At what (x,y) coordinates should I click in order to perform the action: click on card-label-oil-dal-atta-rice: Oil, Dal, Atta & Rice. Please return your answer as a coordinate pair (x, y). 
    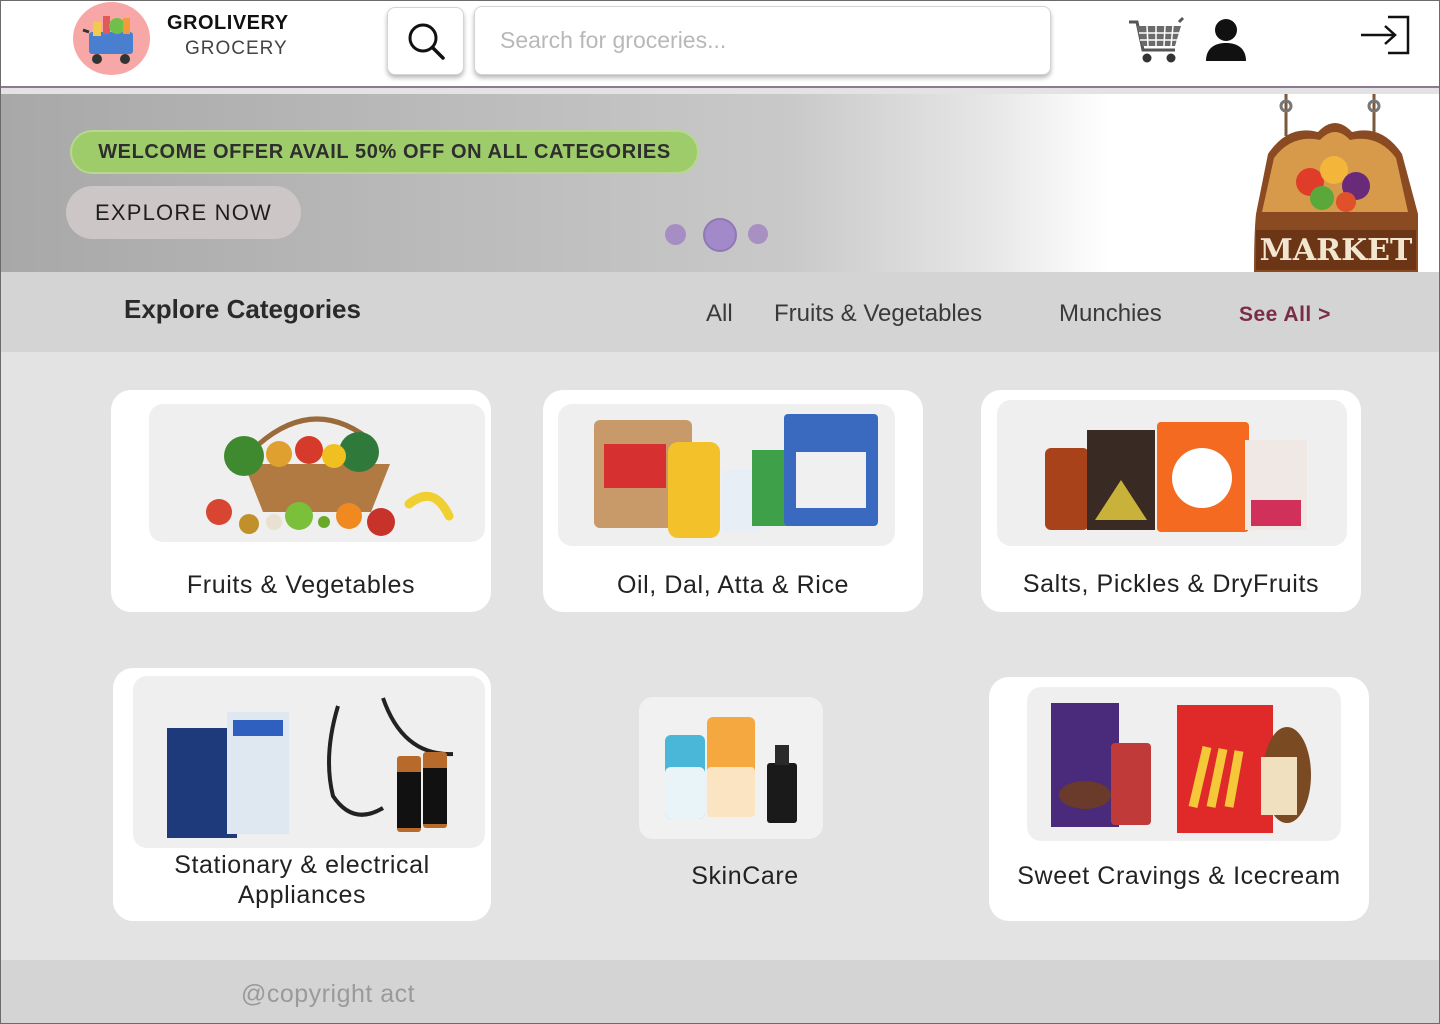
    Looking at the image, I should click on (733, 585).